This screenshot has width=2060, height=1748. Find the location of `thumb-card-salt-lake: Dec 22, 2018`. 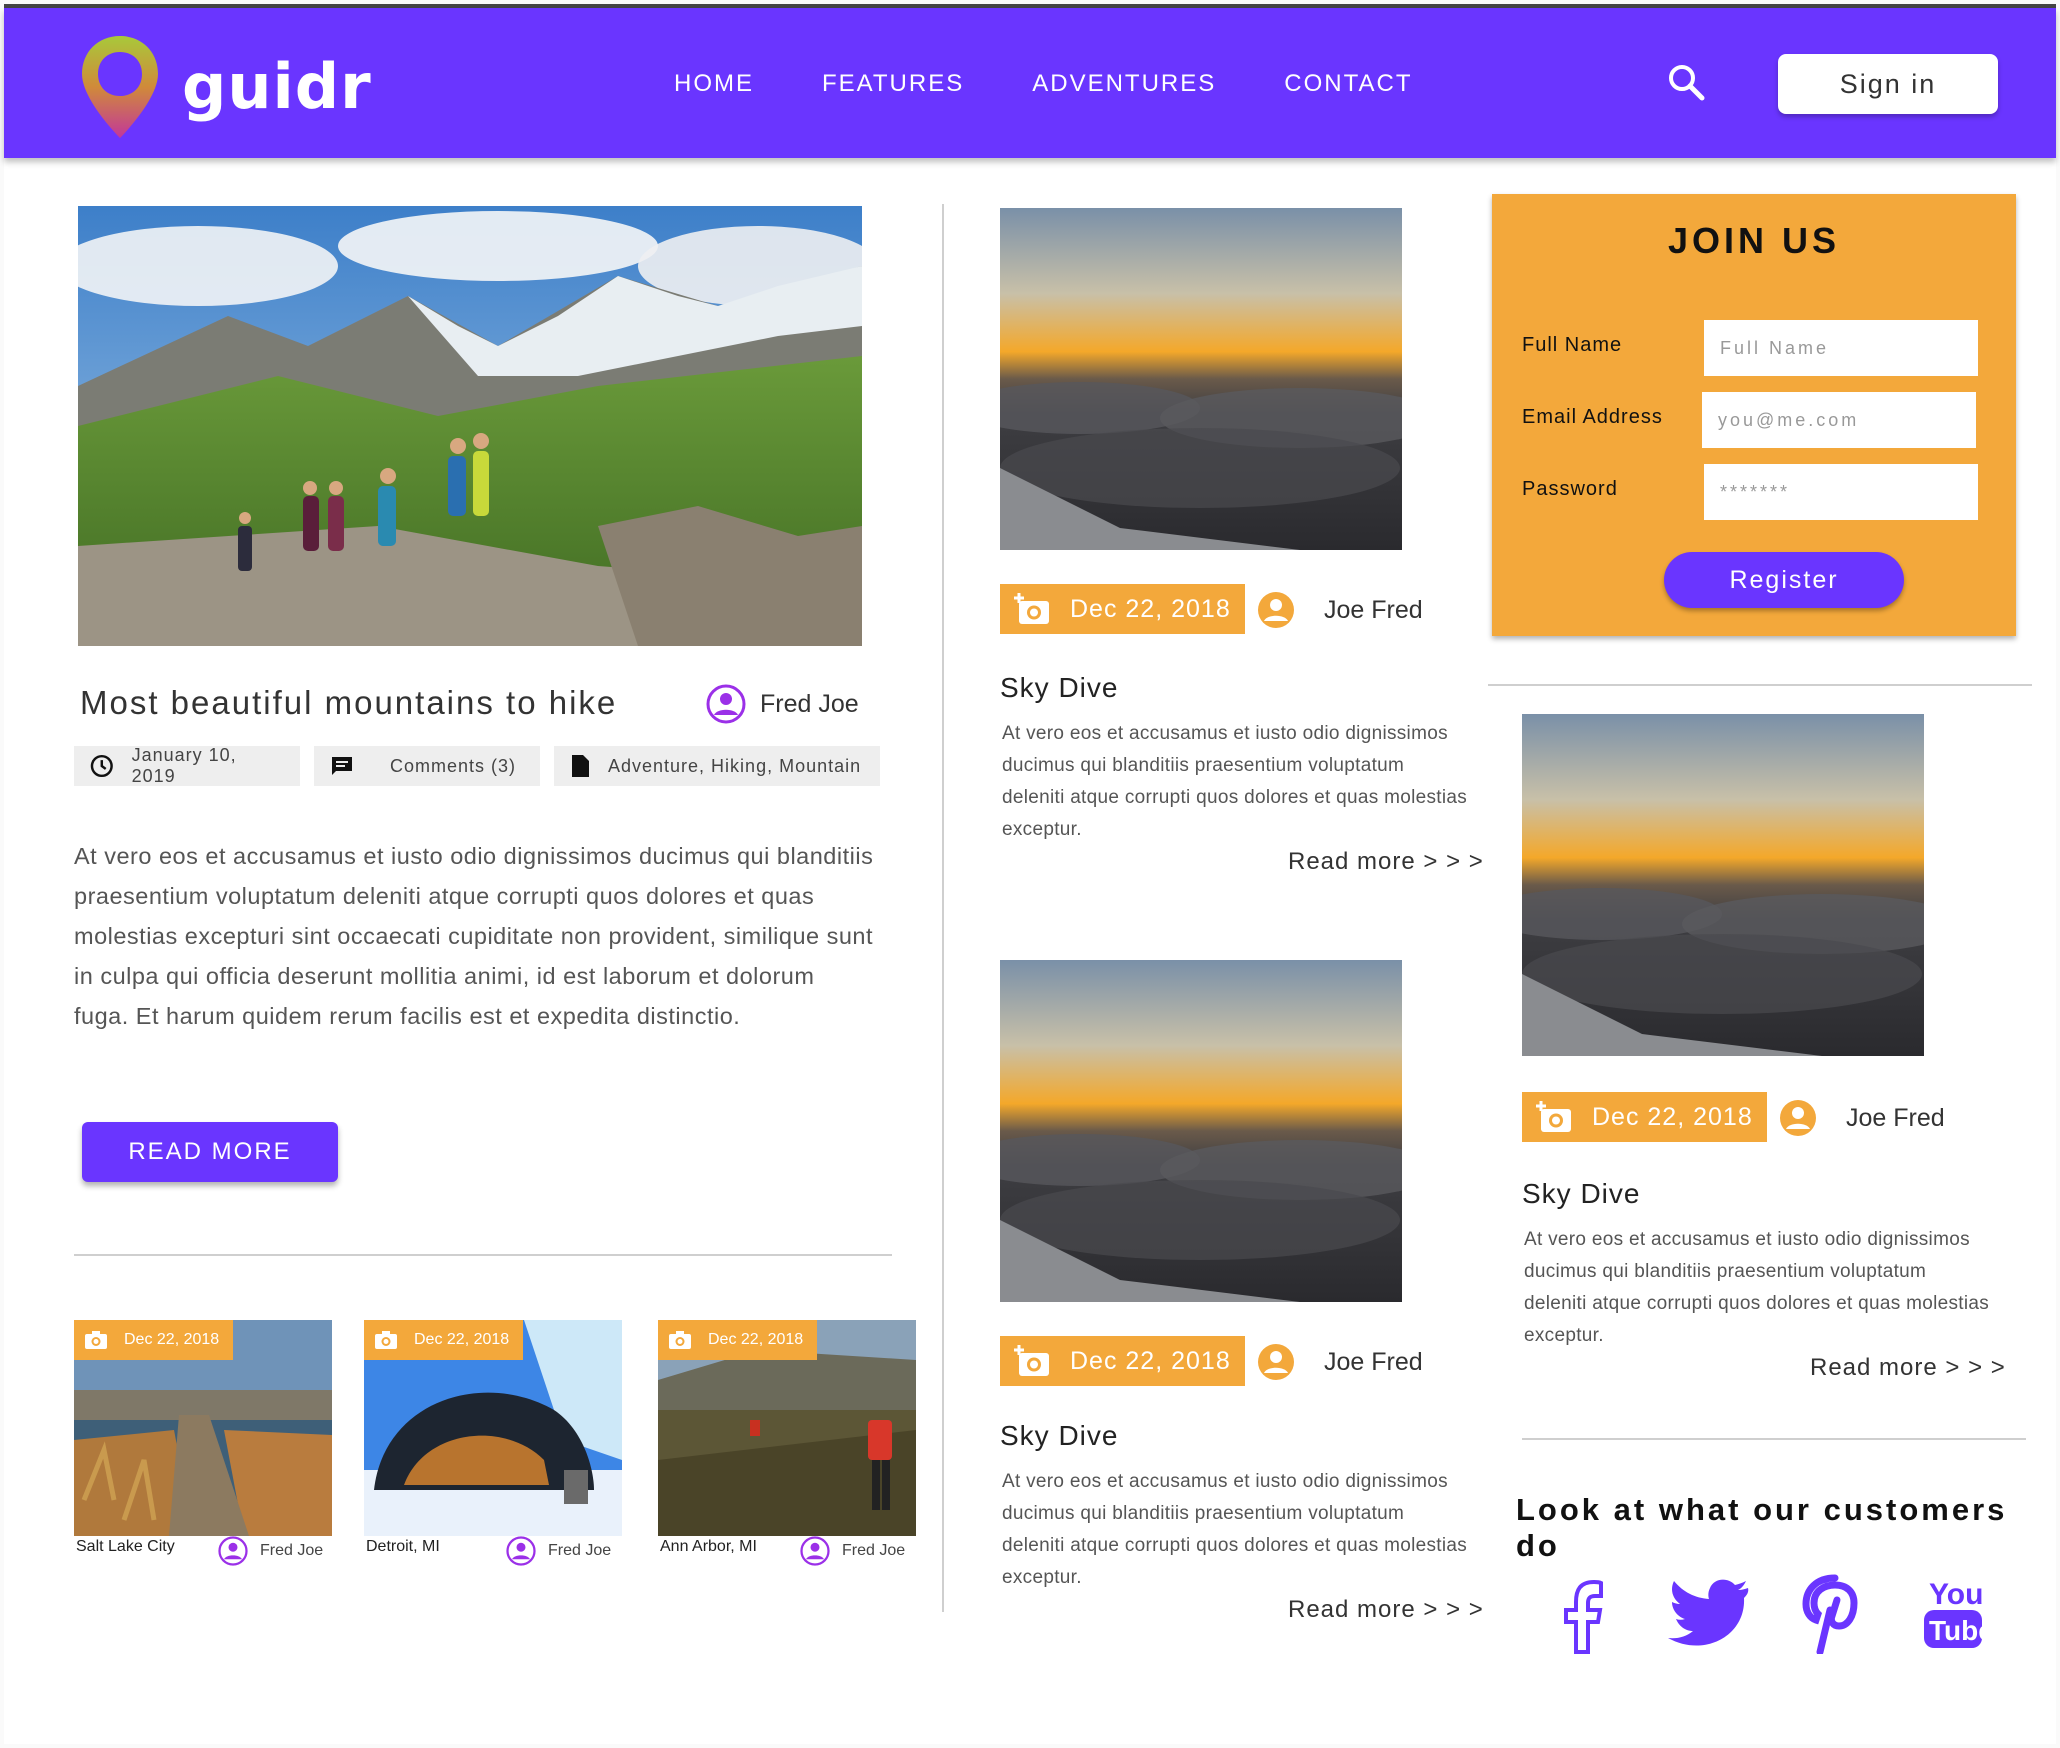

thumb-card-salt-lake: Dec 22, 2018 is located at coordinates (203, 1428).